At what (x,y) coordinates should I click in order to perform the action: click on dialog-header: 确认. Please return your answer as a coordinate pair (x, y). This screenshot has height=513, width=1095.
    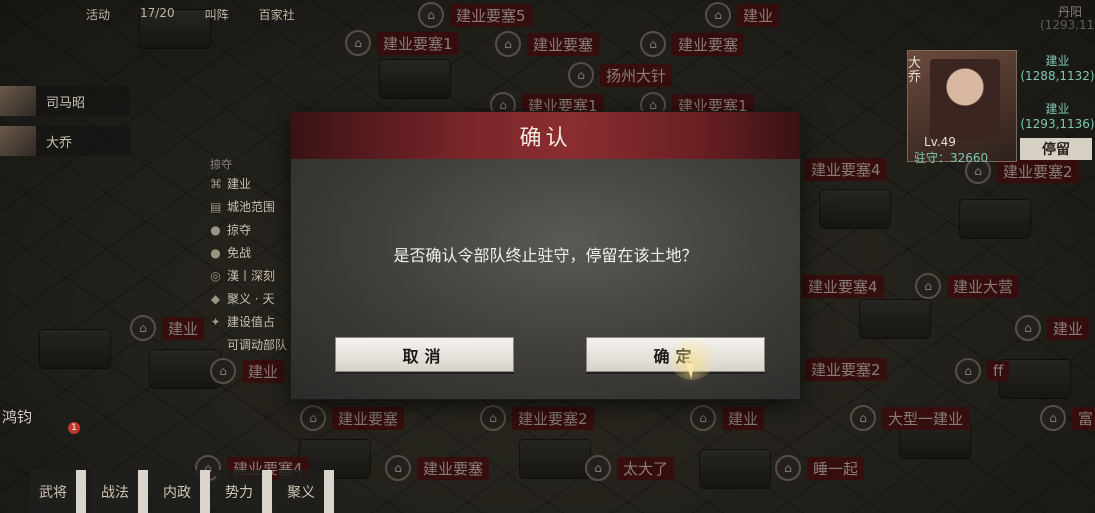
    Looking at the image, I should click on (545, 135).